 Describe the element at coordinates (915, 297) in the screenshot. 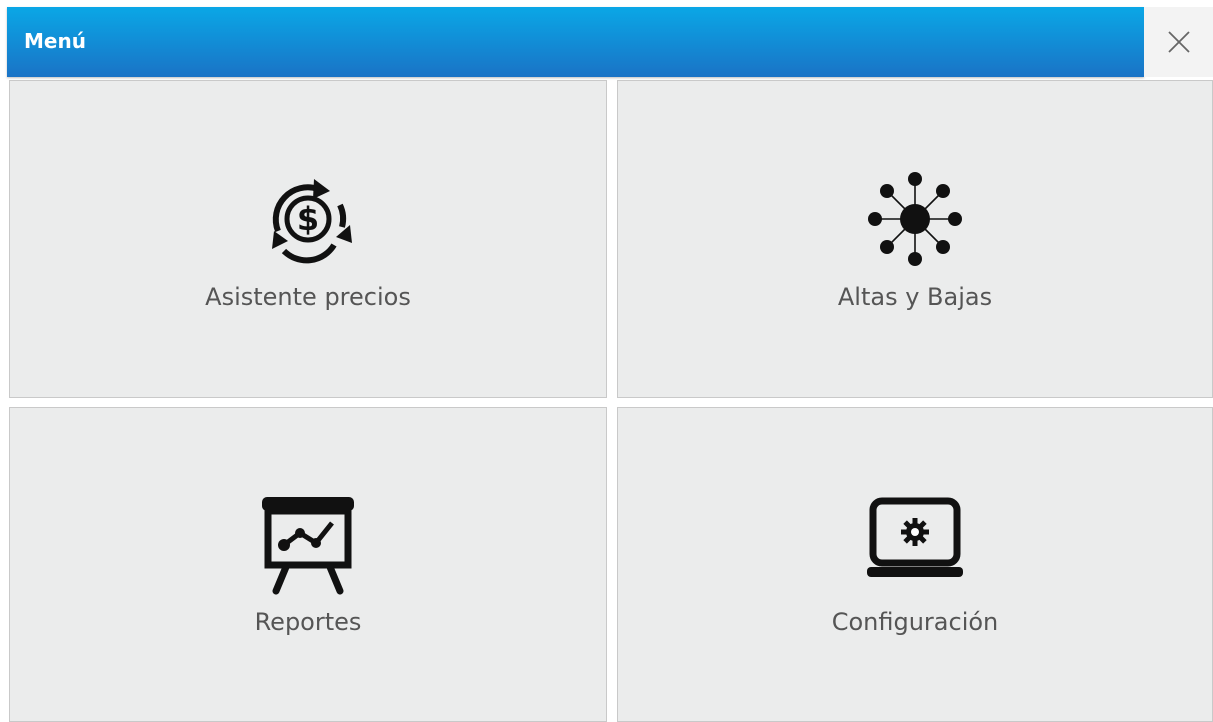

I see `tile-label: Altas y Bajas` at that location.